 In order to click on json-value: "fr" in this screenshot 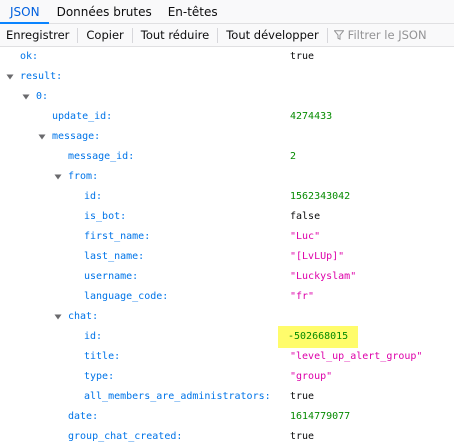, I will do `click(302, 296)`.